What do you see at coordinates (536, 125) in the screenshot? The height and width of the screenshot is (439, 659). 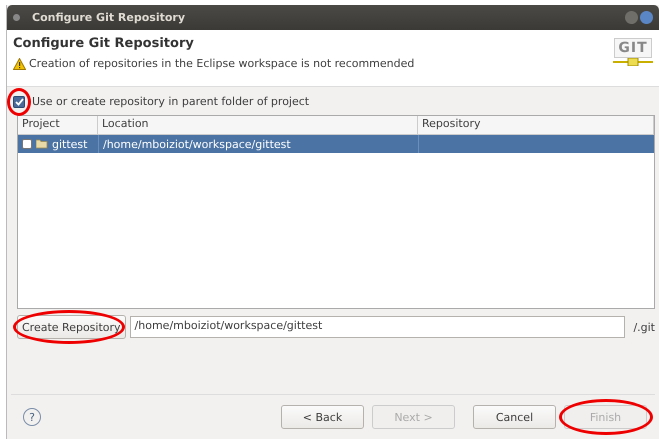 I see `column-header: Repository` at bounding box center [536, 125].